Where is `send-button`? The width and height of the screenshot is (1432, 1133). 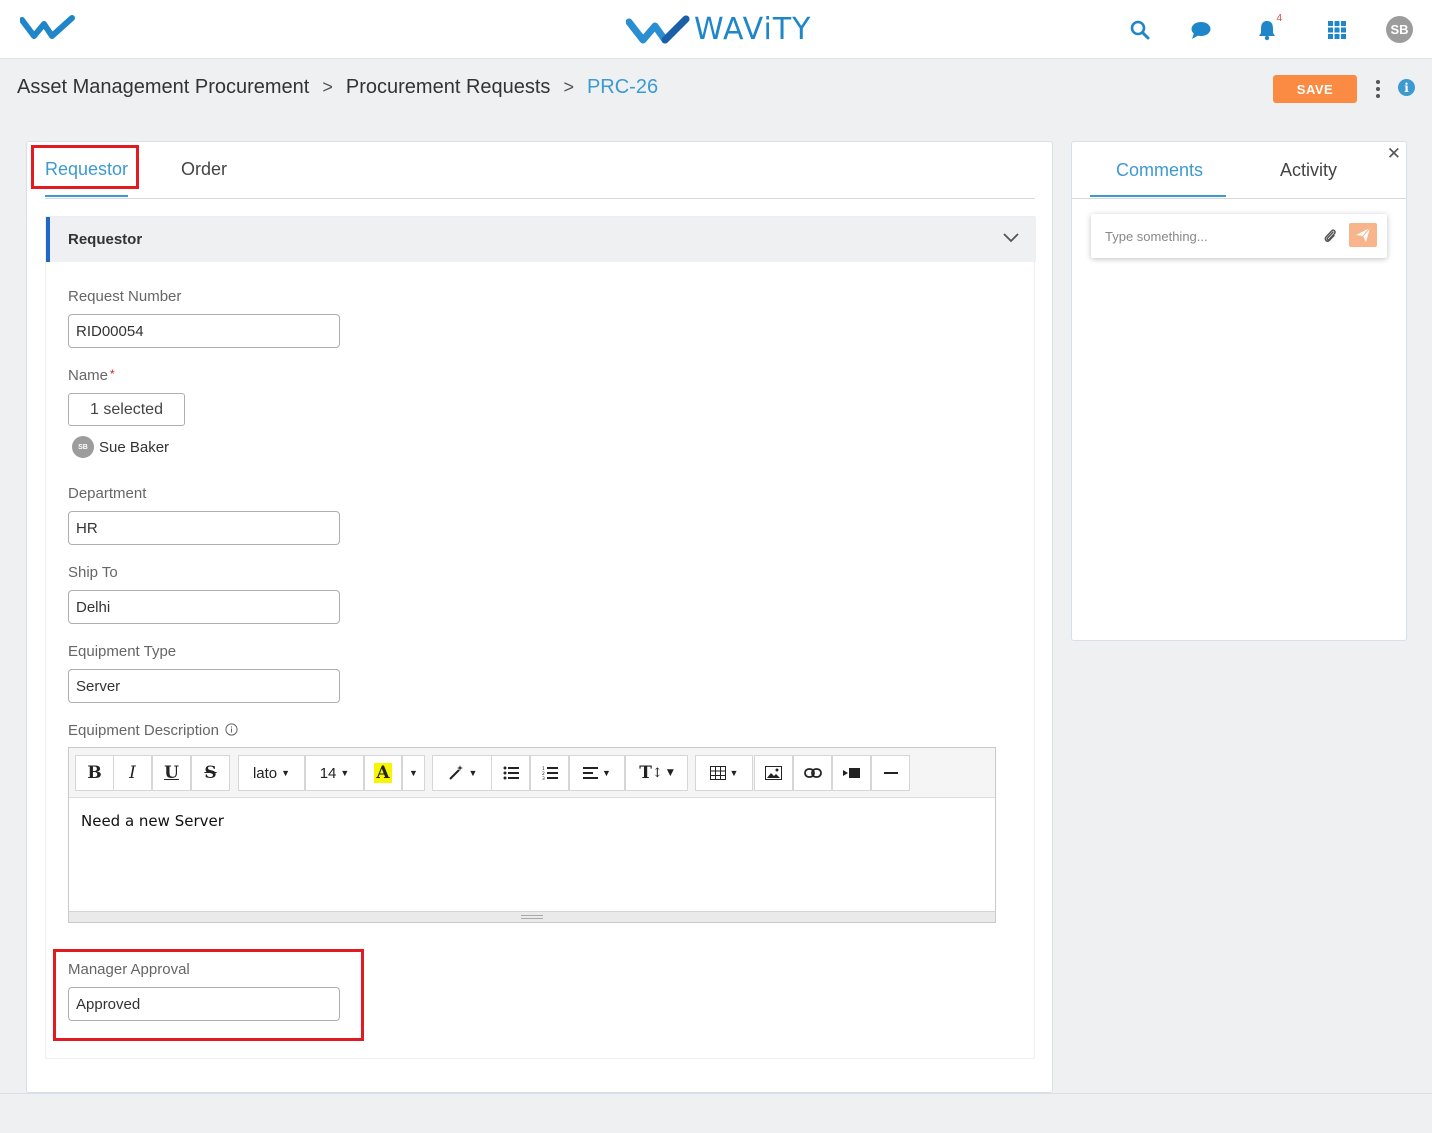
send-button is located at coordinates (1363, 235).